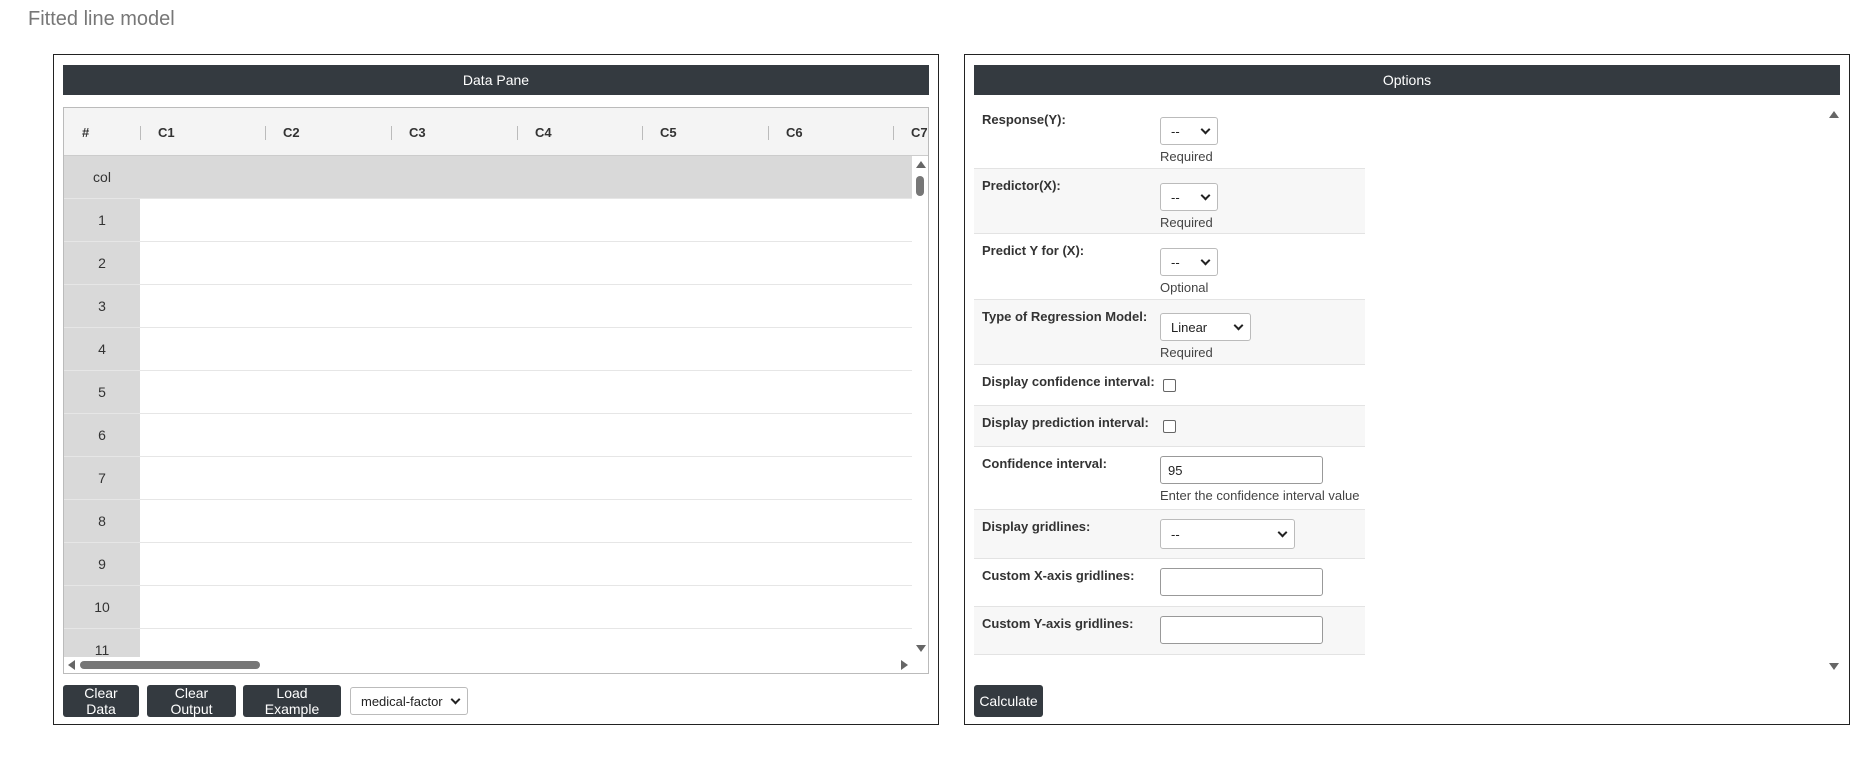  What do you see at coordinates (1033, 250) in the screenshot?
I see `predict-y-label: Predict Y for (X):` at bounding box center [1033, 250].